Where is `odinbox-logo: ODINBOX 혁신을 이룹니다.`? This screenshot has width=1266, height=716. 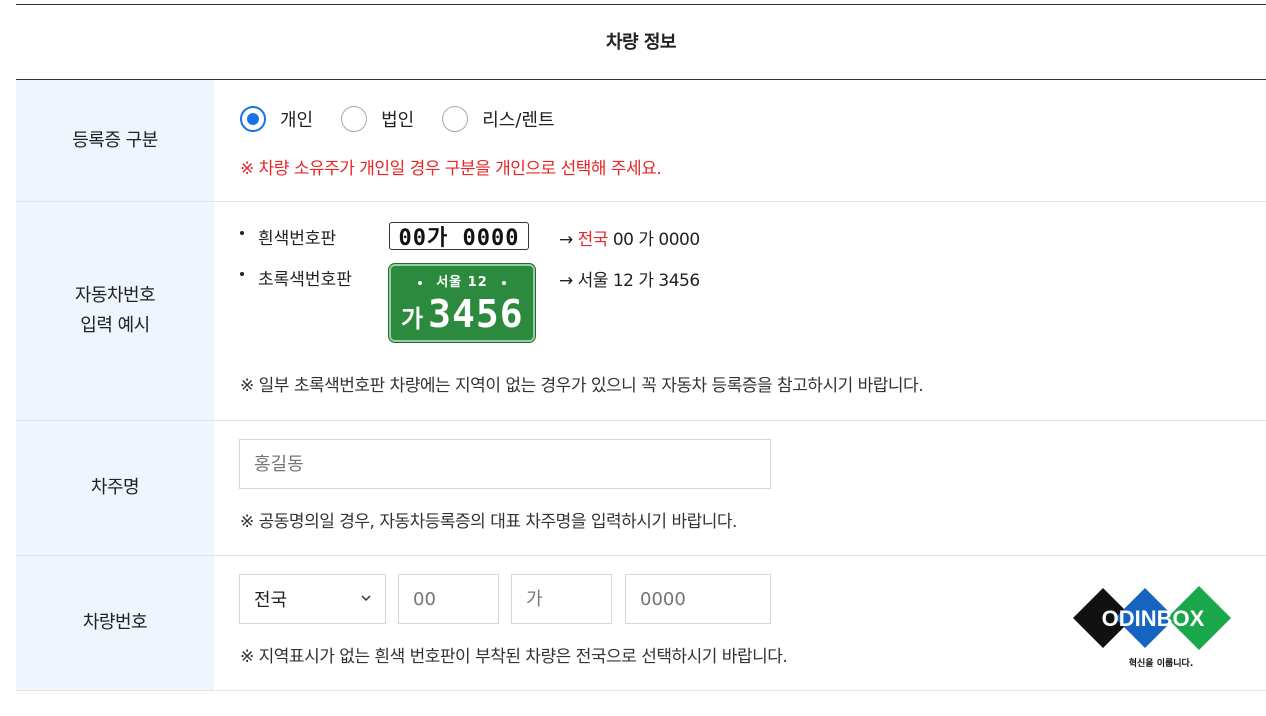 odinbox-logo: ODINBOX 혁신을 이룹니다. is located at coordinates (1153, 630).